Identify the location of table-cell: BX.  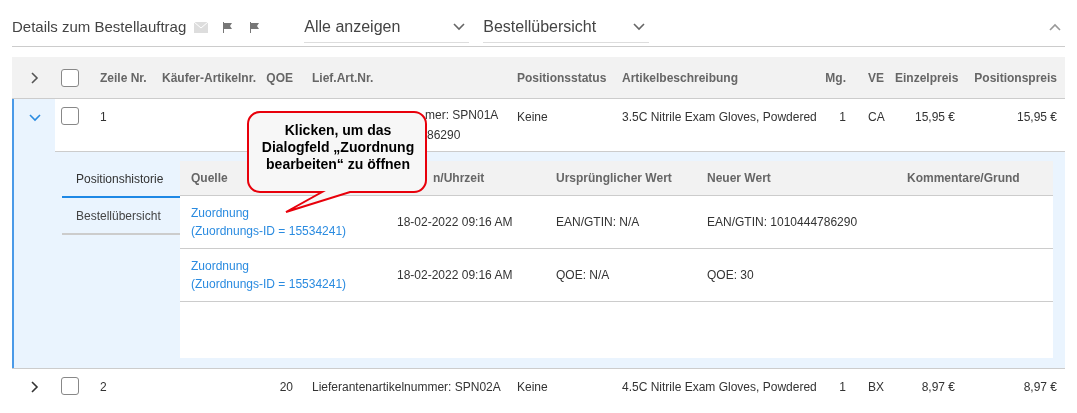
(876, 387).